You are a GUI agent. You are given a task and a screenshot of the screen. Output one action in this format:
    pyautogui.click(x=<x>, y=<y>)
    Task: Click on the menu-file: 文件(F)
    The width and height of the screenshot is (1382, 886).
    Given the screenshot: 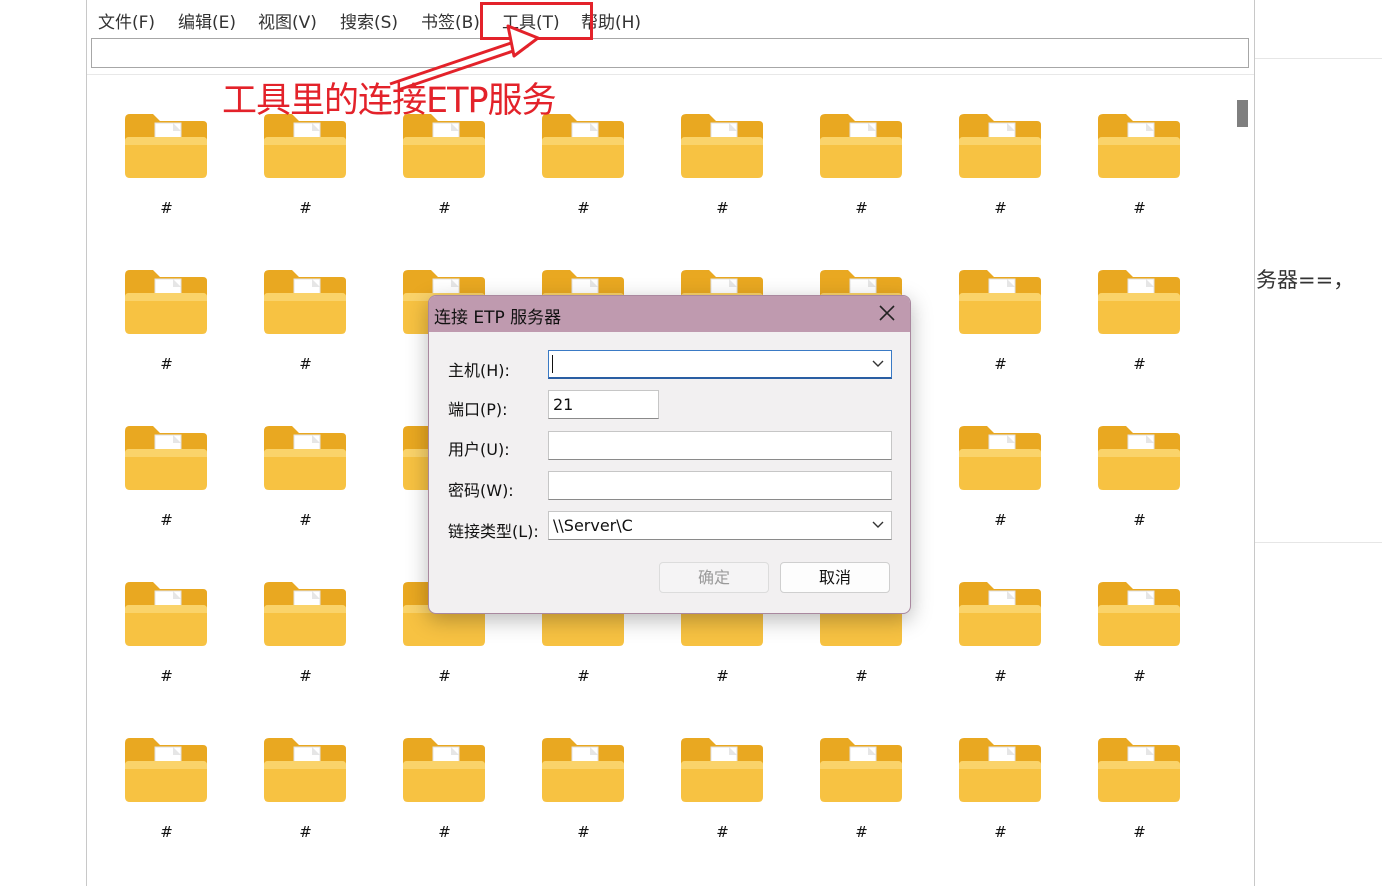 What is the action you would take?
    pyautogui.click(x=126, y=20)
    